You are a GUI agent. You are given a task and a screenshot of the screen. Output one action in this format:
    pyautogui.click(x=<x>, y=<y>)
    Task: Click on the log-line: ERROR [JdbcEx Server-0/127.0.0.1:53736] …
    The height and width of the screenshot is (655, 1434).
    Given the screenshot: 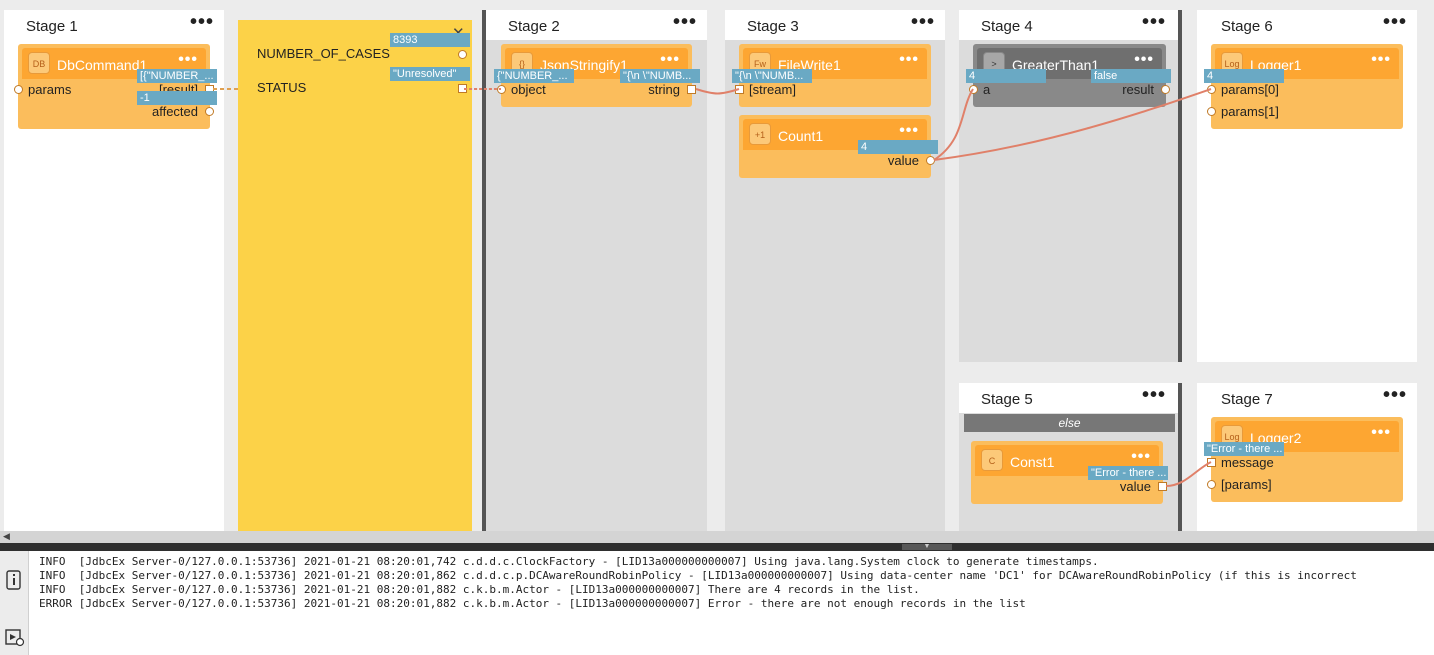 What is the action you would take?
    pyautogui.click(x=532, y=603)
    